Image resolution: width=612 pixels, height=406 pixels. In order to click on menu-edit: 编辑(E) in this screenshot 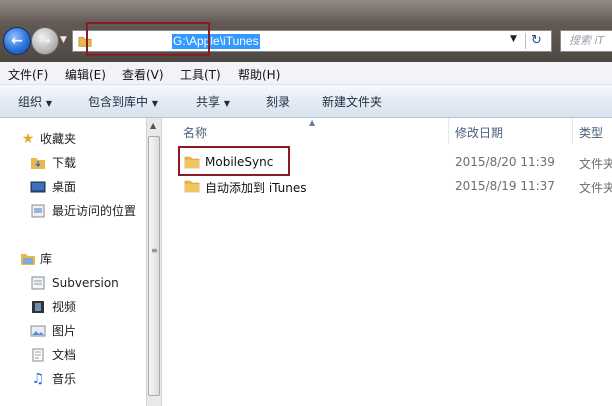, I will do `click(85, 74)`.